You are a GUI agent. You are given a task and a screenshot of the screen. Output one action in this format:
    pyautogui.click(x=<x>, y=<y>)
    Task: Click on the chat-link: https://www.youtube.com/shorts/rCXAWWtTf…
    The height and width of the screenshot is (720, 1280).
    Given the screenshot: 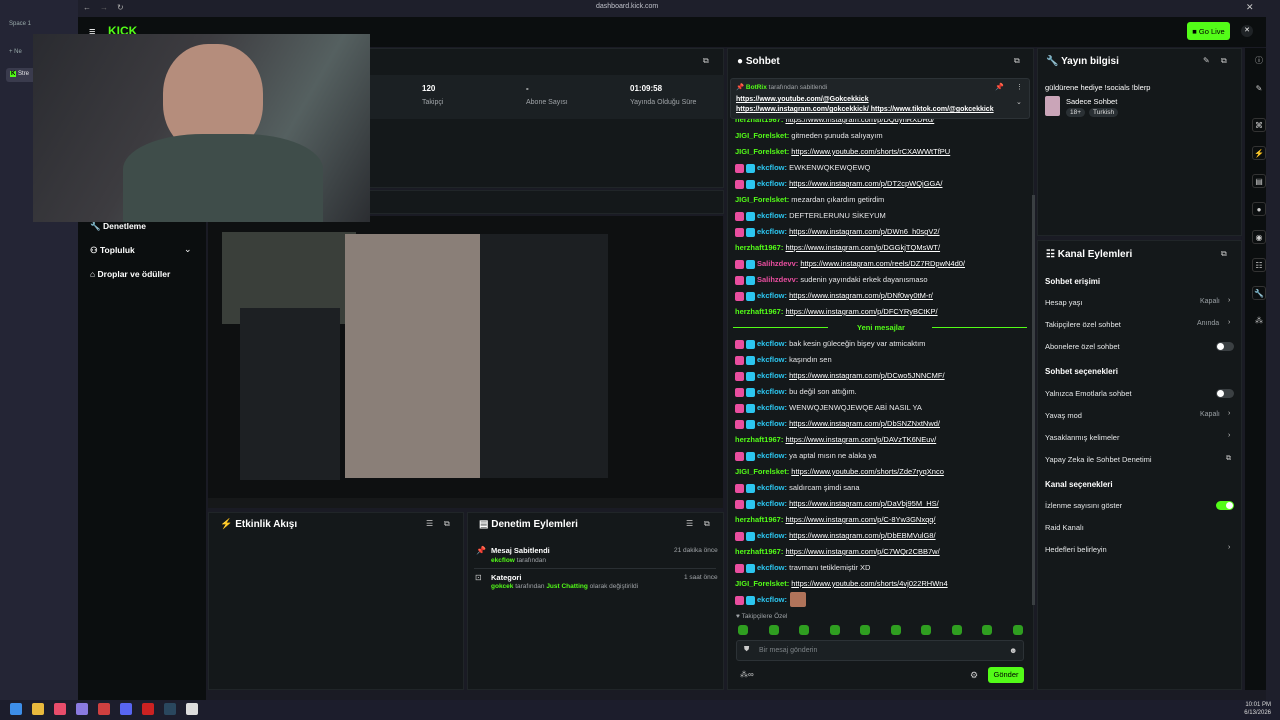 What is the action you would take?
    pyautogui.click(x=870, y=151)
    